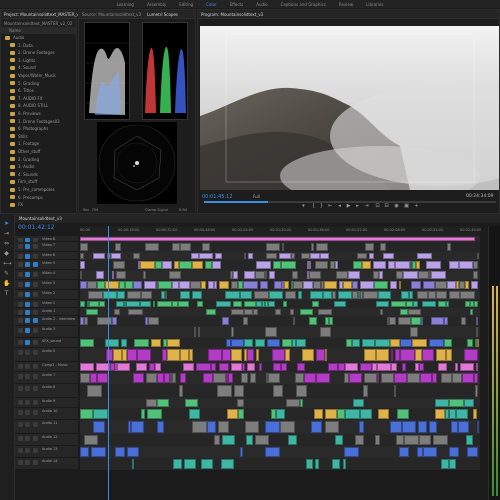 The height and width of the screenshot is (500, 500). Describe the element at coordinates (46, 440) in the screenshot. I see `track-header-a12: Audio 12` at that location.